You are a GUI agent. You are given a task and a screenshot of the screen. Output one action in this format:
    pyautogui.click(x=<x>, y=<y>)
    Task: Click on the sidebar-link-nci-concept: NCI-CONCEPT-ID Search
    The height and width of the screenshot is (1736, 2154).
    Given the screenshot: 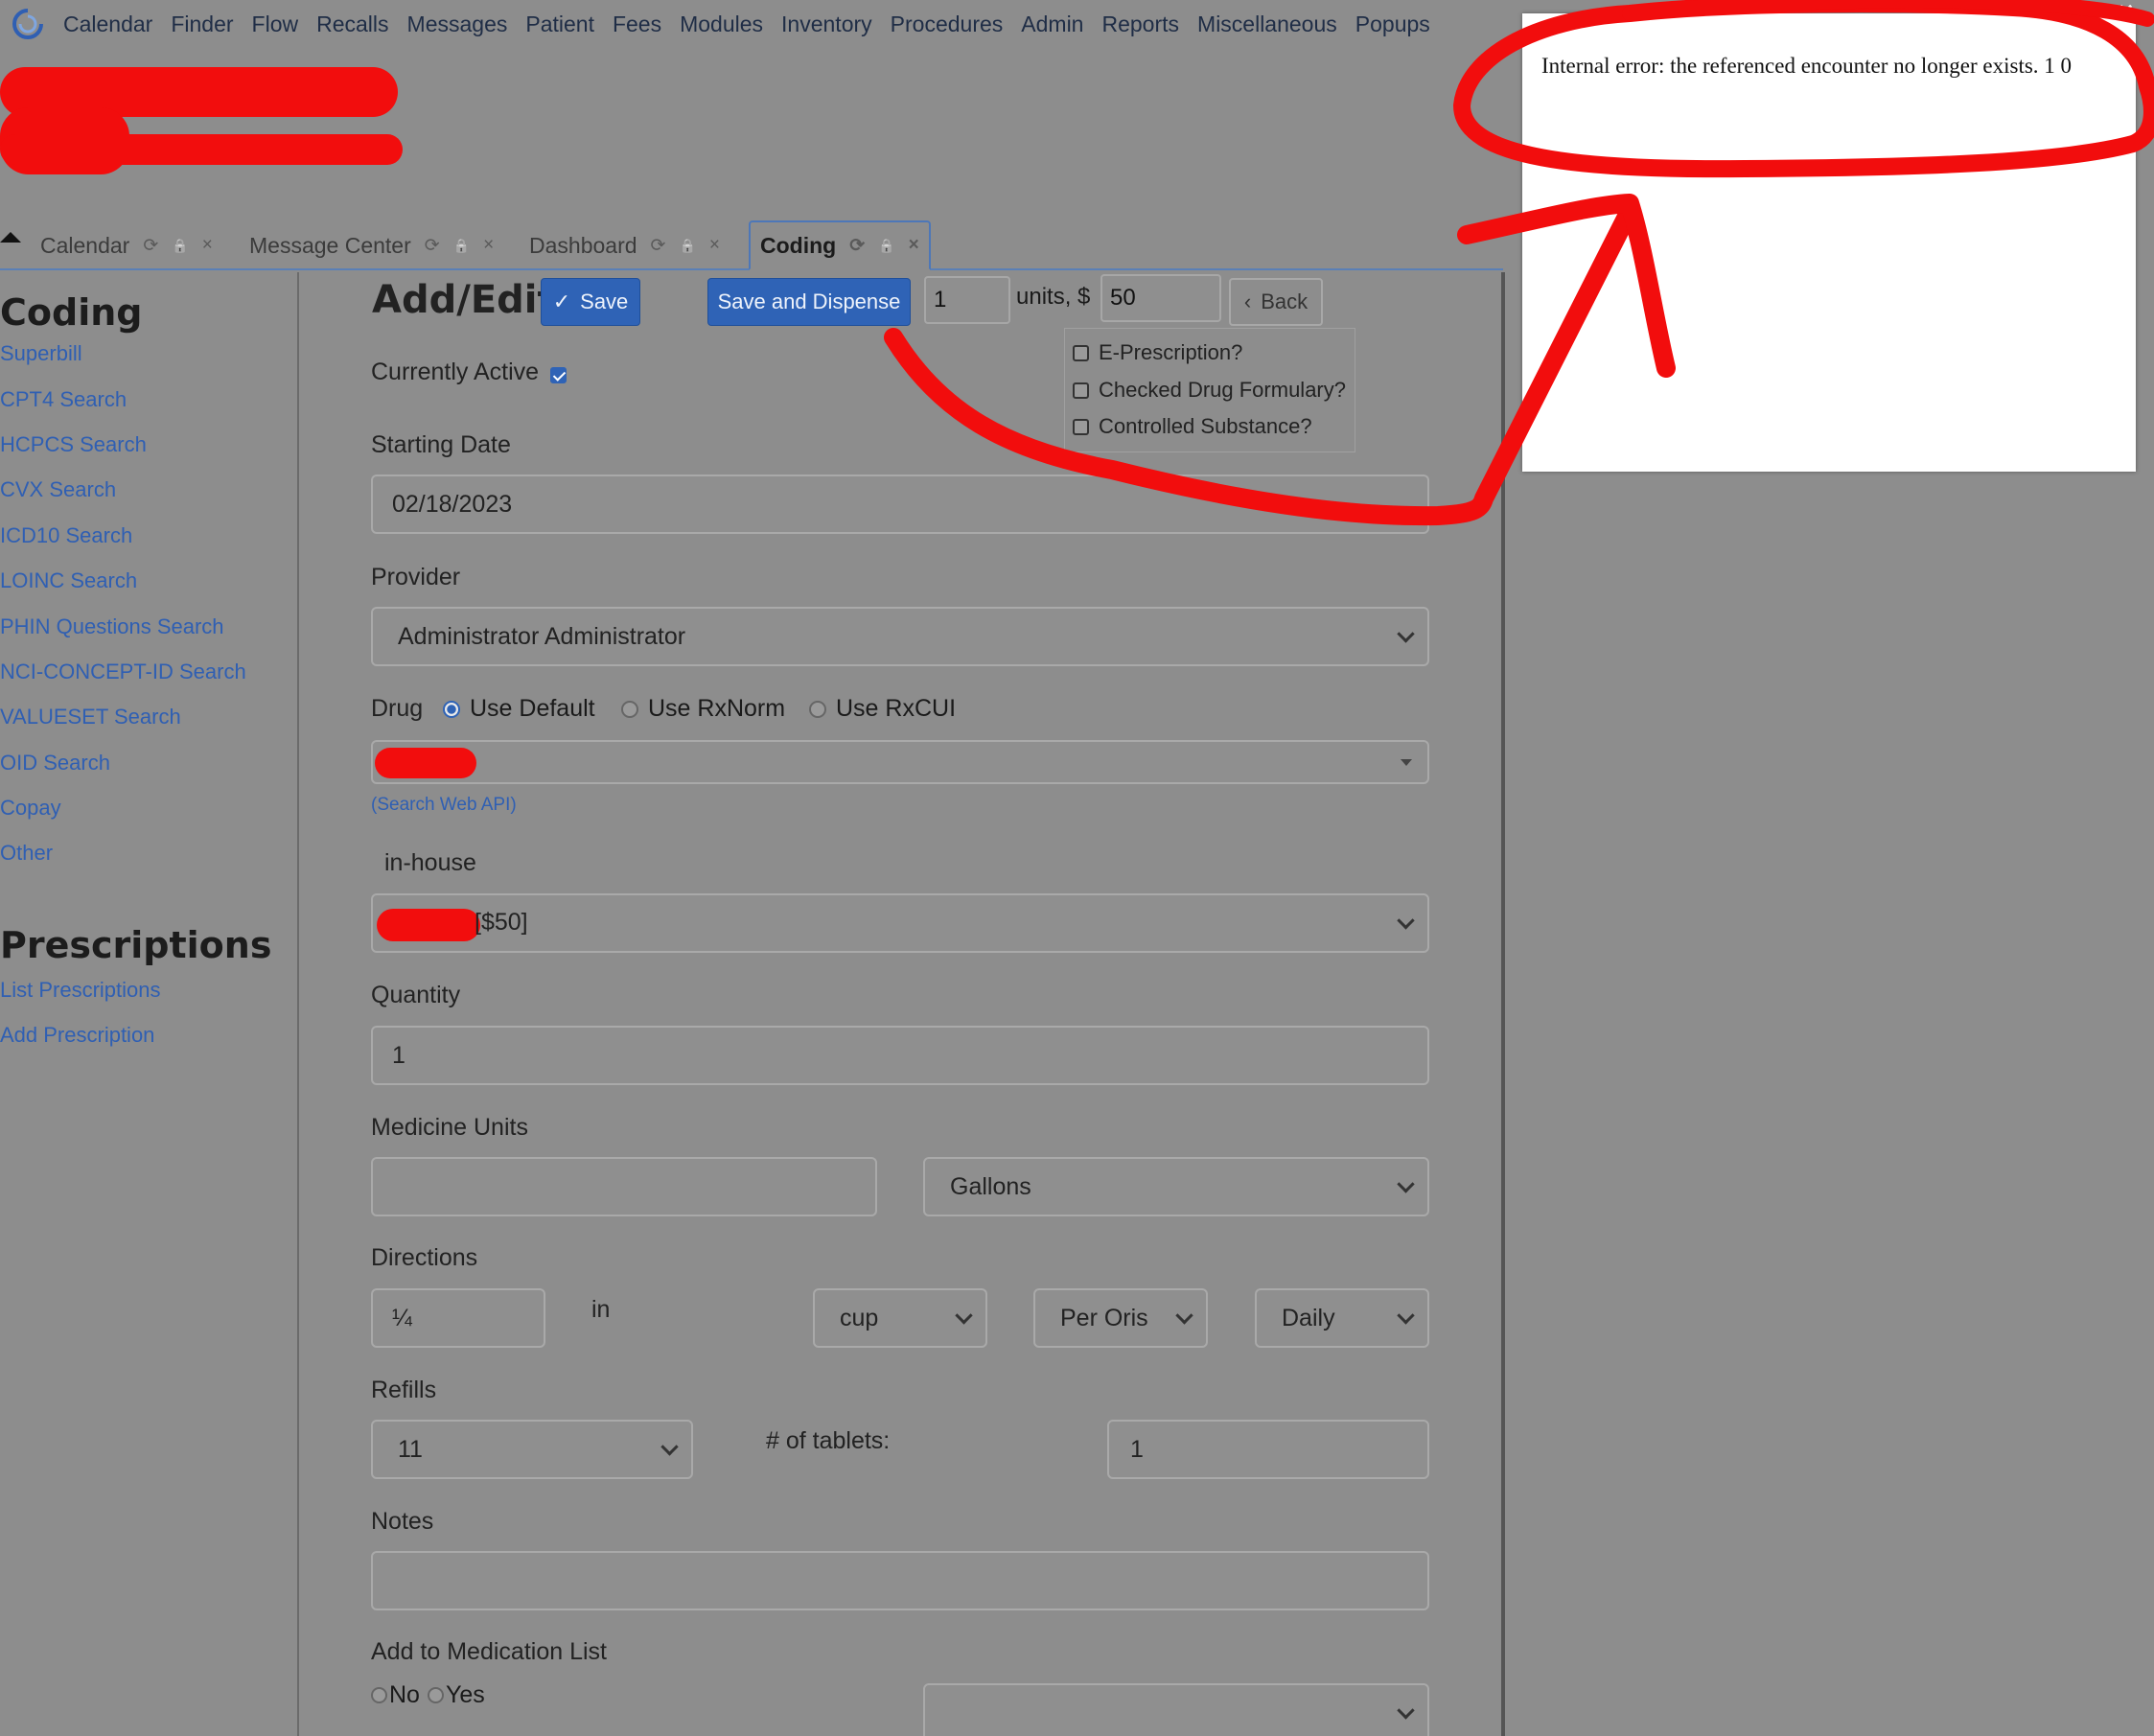 What is the action you would take?
    pyautogui.click(x=123, y=672)
    